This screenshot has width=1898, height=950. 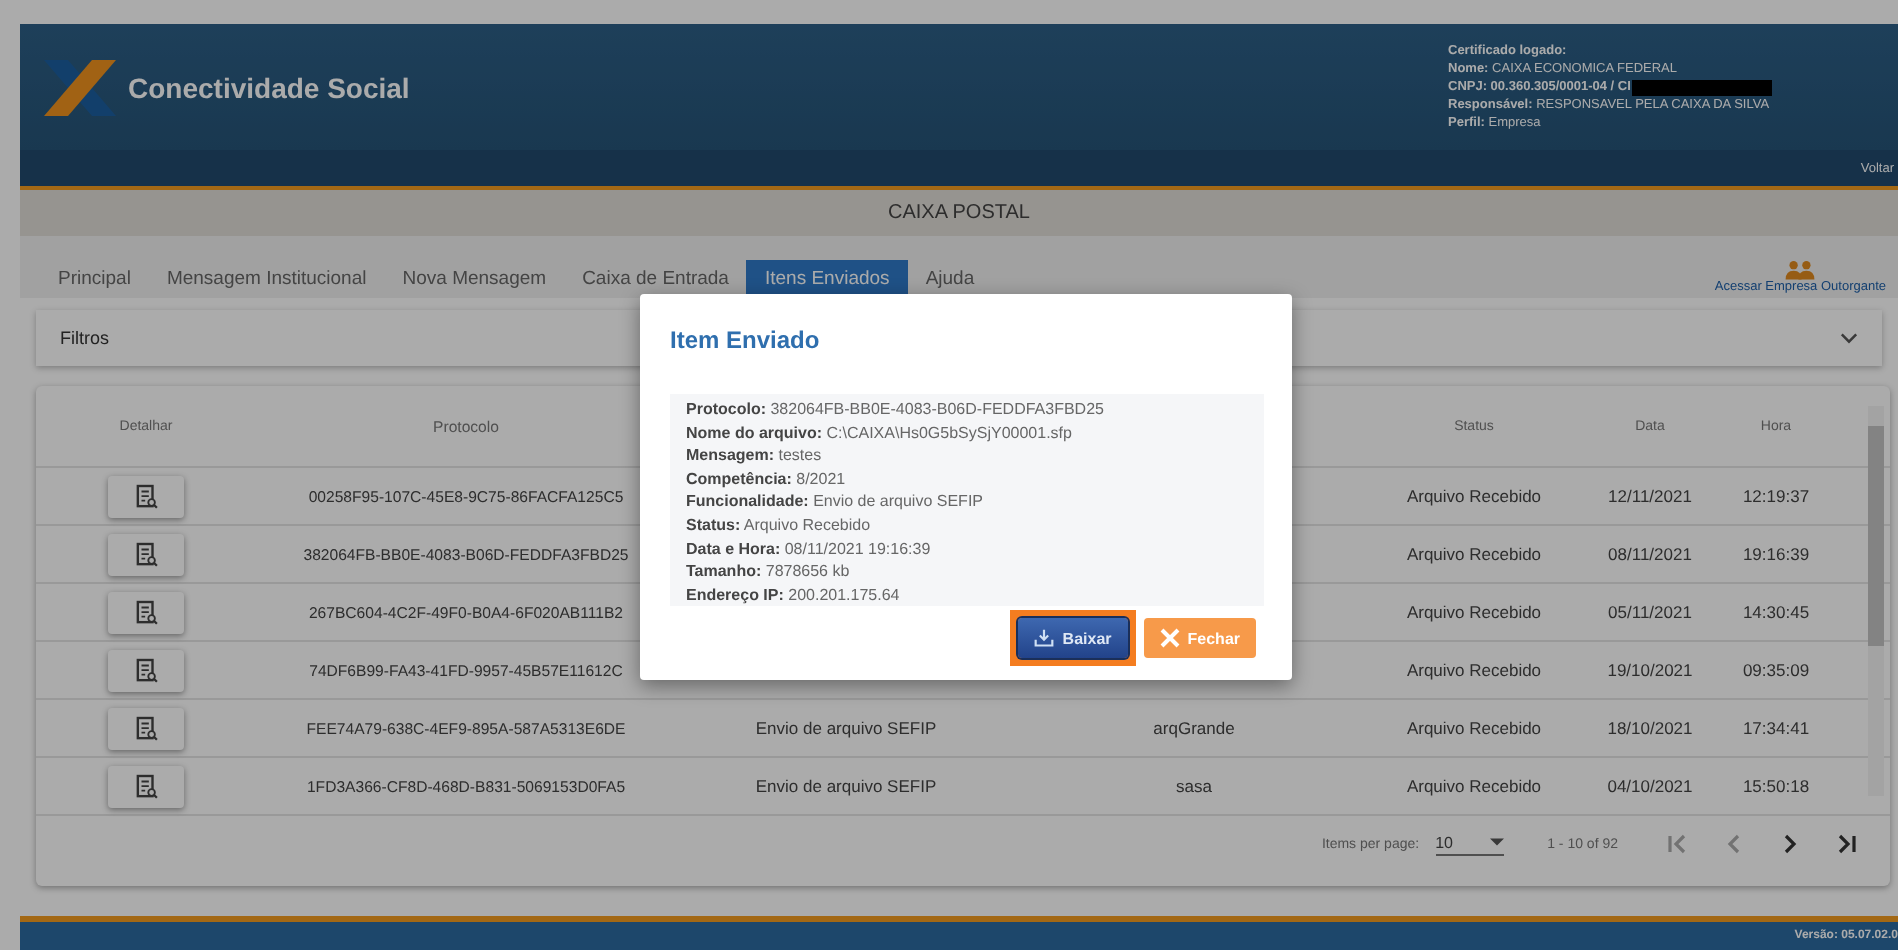 What do you see at coordinates (1650, 670) in the screenshot?
I see `table-cell-text: 19/10/2021` at bounding box center [1650, 670].